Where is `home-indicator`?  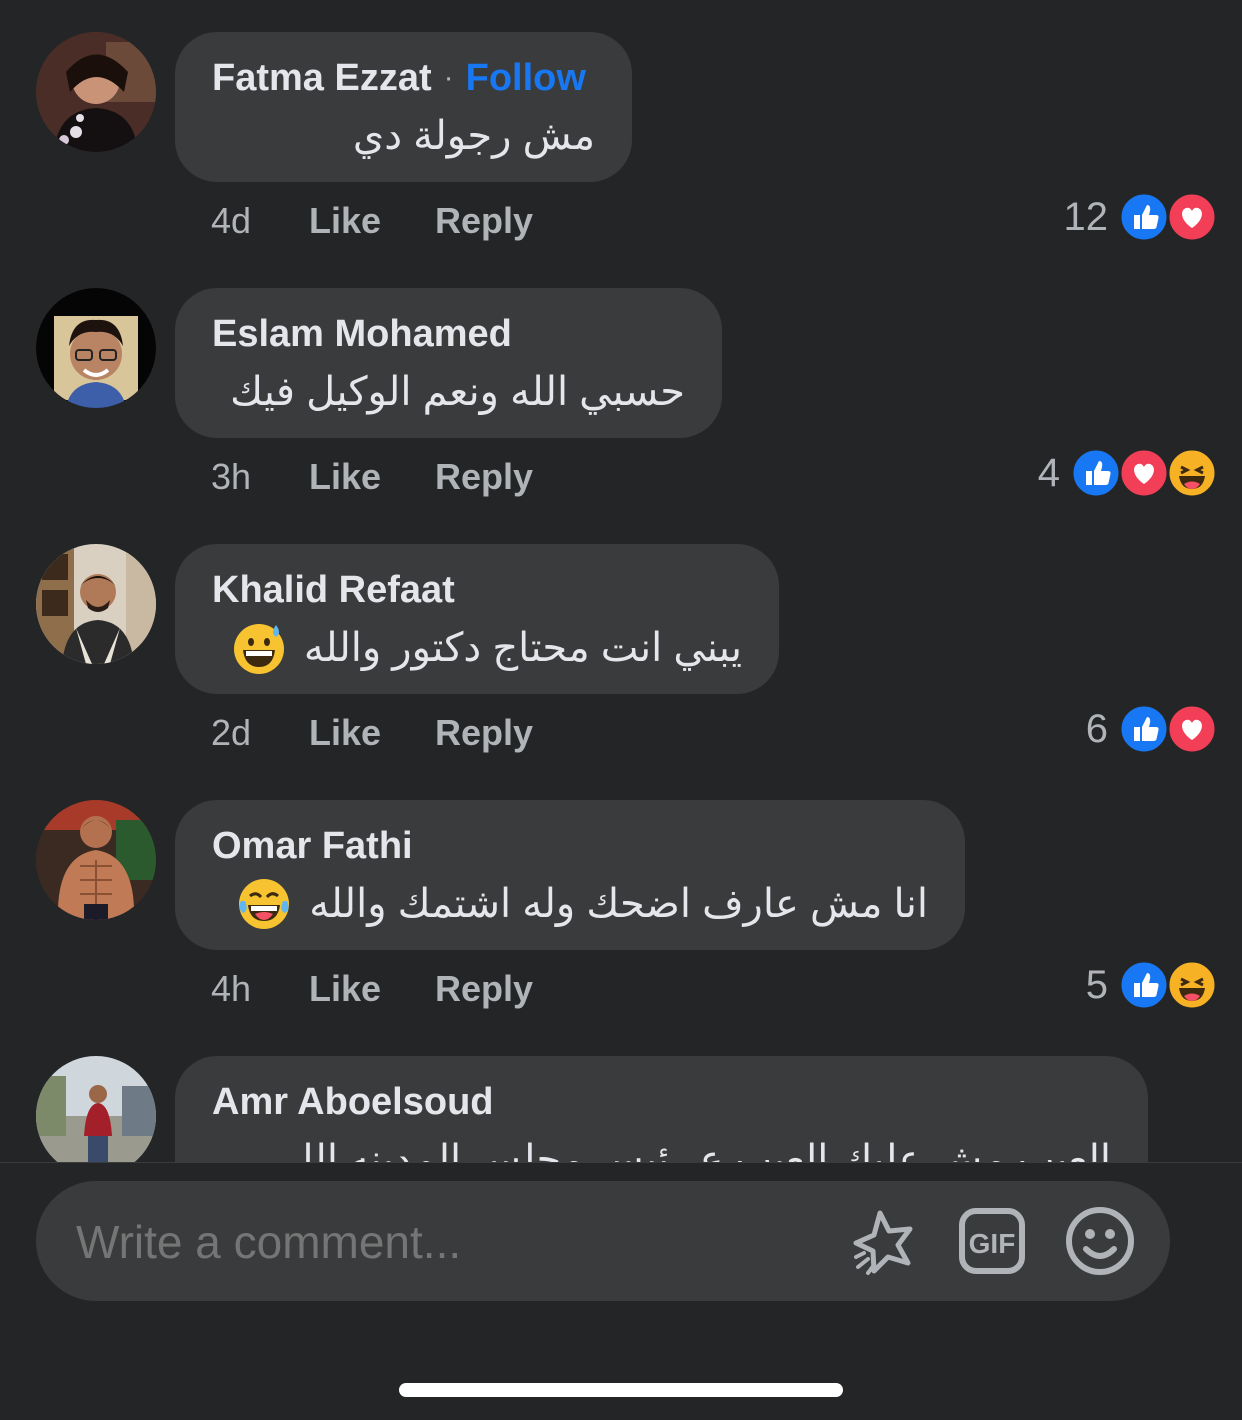 home-indicator is located at coordinates (621, 1390).